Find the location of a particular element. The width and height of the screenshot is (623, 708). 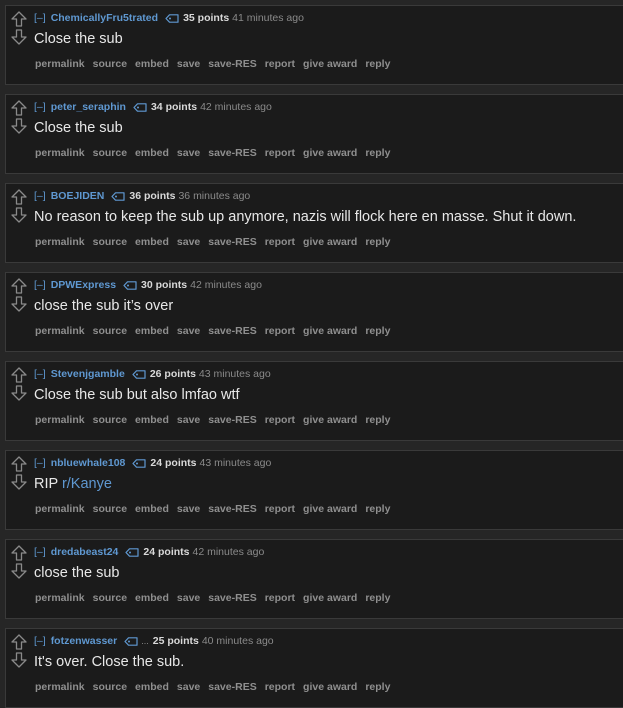

comment-author: Stevenjgamble is located at coordinates (88, 374).